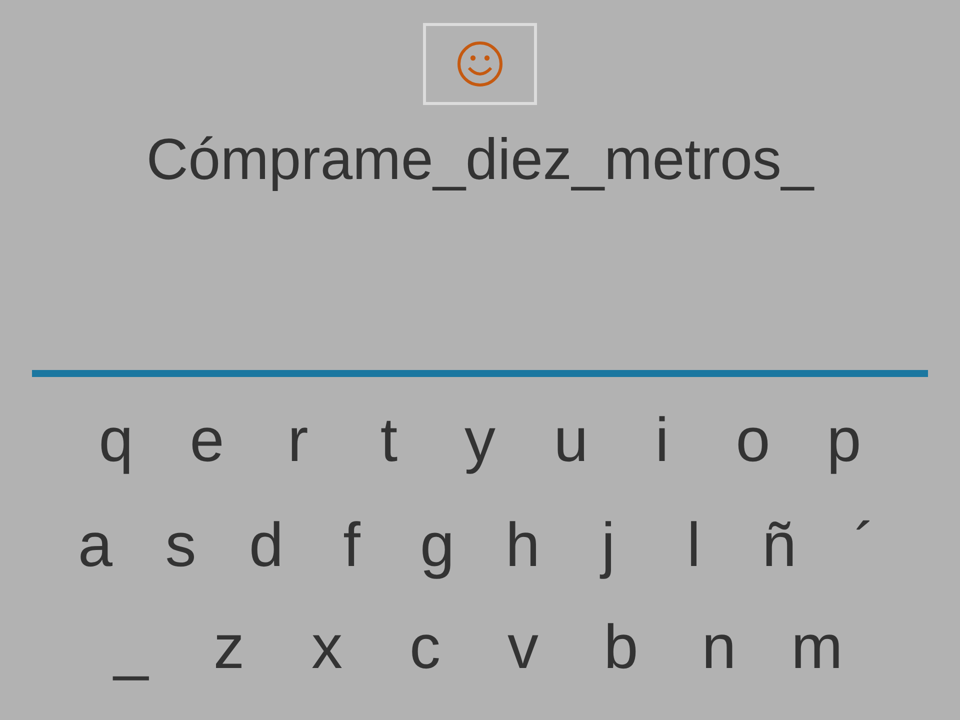  What do you see at coordinates (389, 441) in the screenshot?
I see `letter-key: t` at bounding box center [389, 441].